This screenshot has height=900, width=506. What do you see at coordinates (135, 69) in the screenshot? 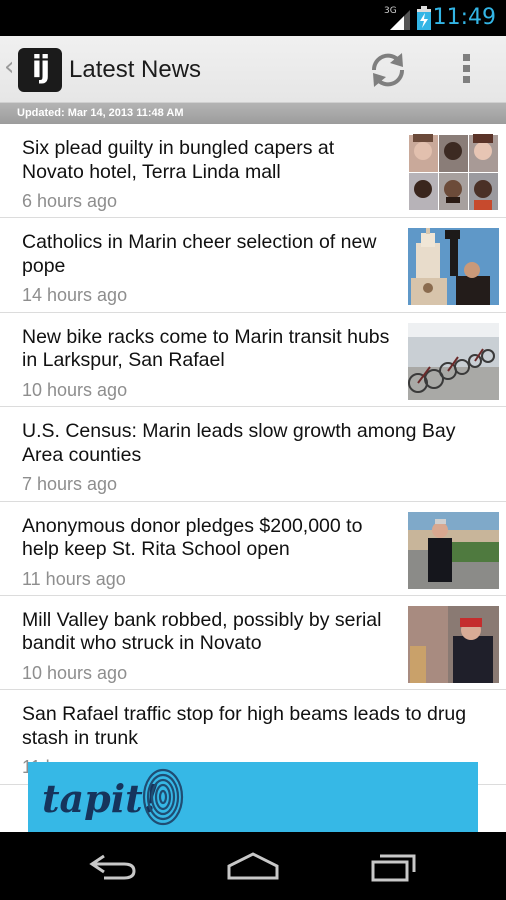
I see `page-title: Latest News` at bounding box center [135, 69].